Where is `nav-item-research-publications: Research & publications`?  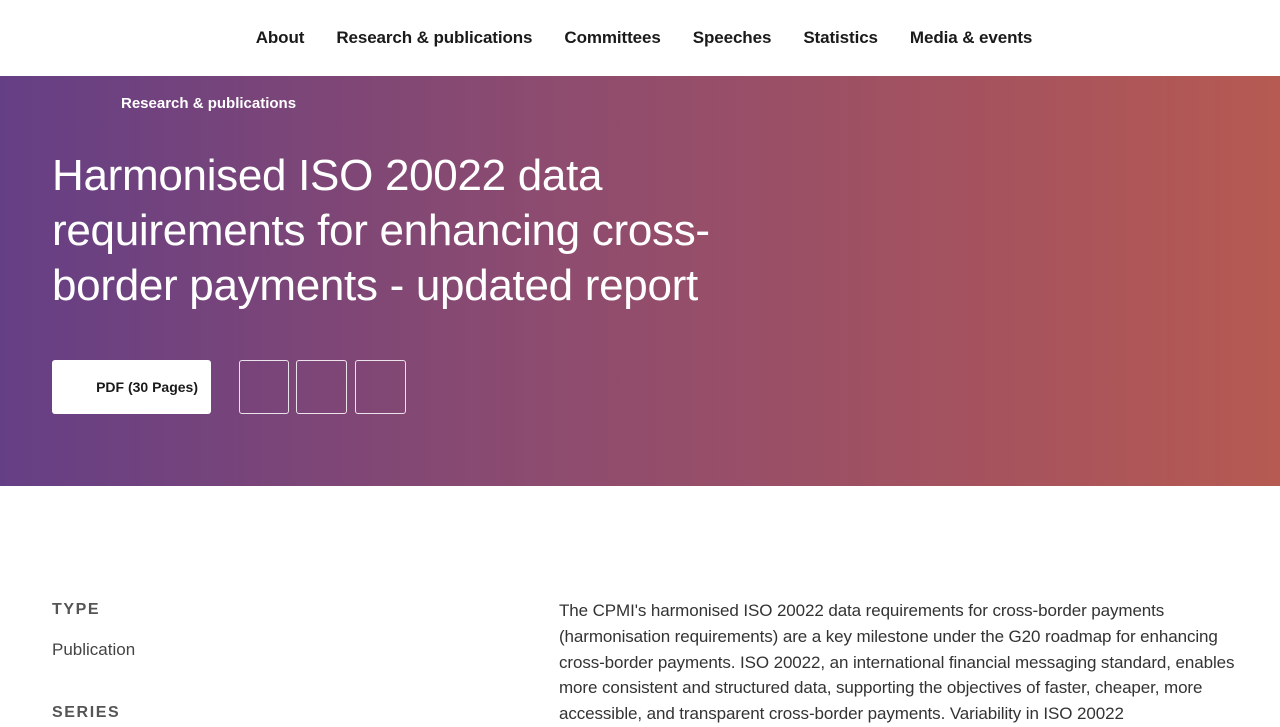
nav-item-research-publications: Research & publications is located at coordinates (434, 38).